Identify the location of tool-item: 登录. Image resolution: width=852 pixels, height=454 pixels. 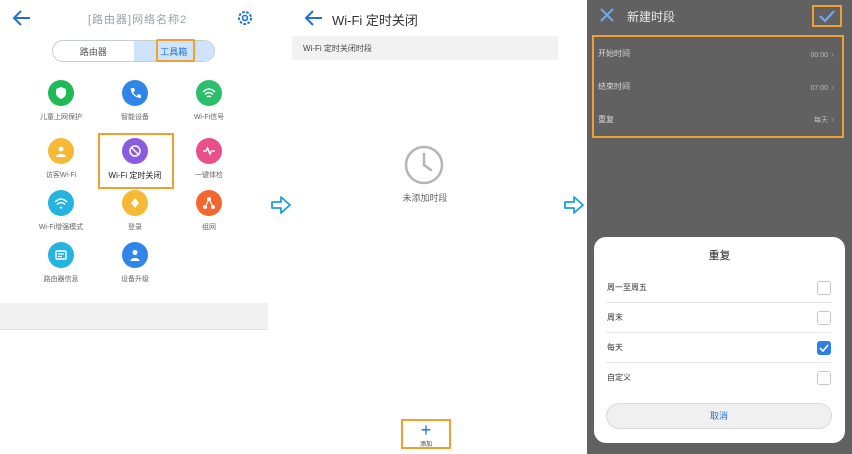
(135, 211).